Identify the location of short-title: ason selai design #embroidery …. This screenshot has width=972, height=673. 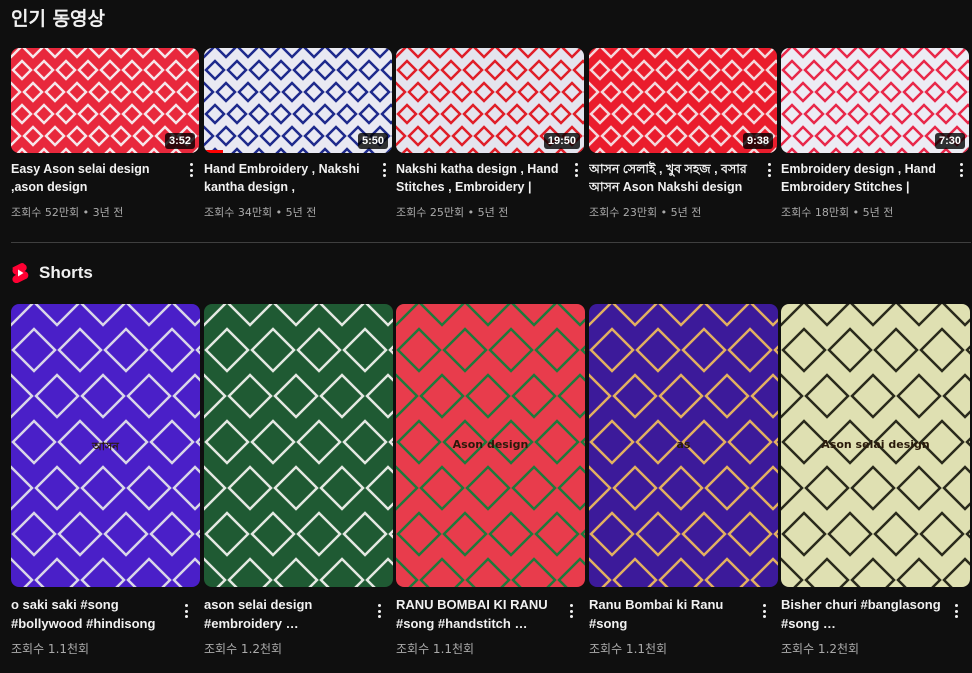
(286, 614).